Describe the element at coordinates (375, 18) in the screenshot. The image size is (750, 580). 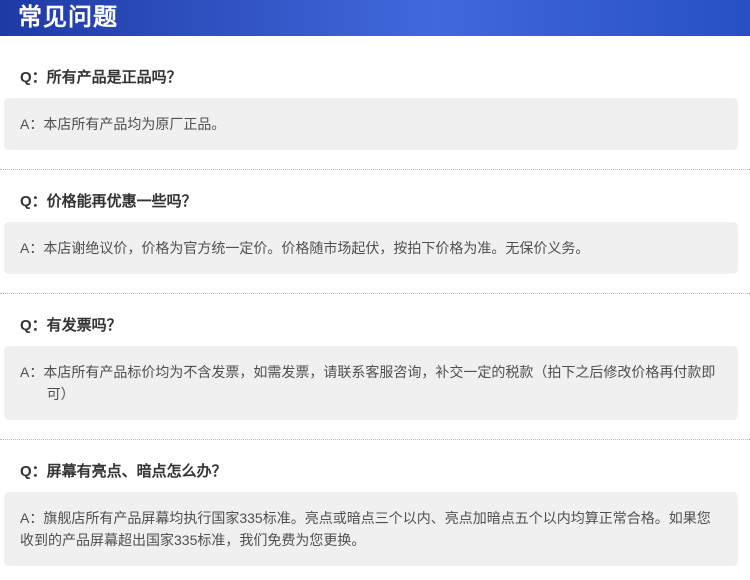
I see `faq-header-banner: 常见问题` at that location.